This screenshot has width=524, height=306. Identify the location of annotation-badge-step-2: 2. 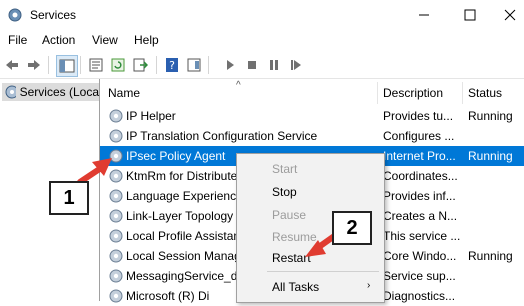
(352, 228).